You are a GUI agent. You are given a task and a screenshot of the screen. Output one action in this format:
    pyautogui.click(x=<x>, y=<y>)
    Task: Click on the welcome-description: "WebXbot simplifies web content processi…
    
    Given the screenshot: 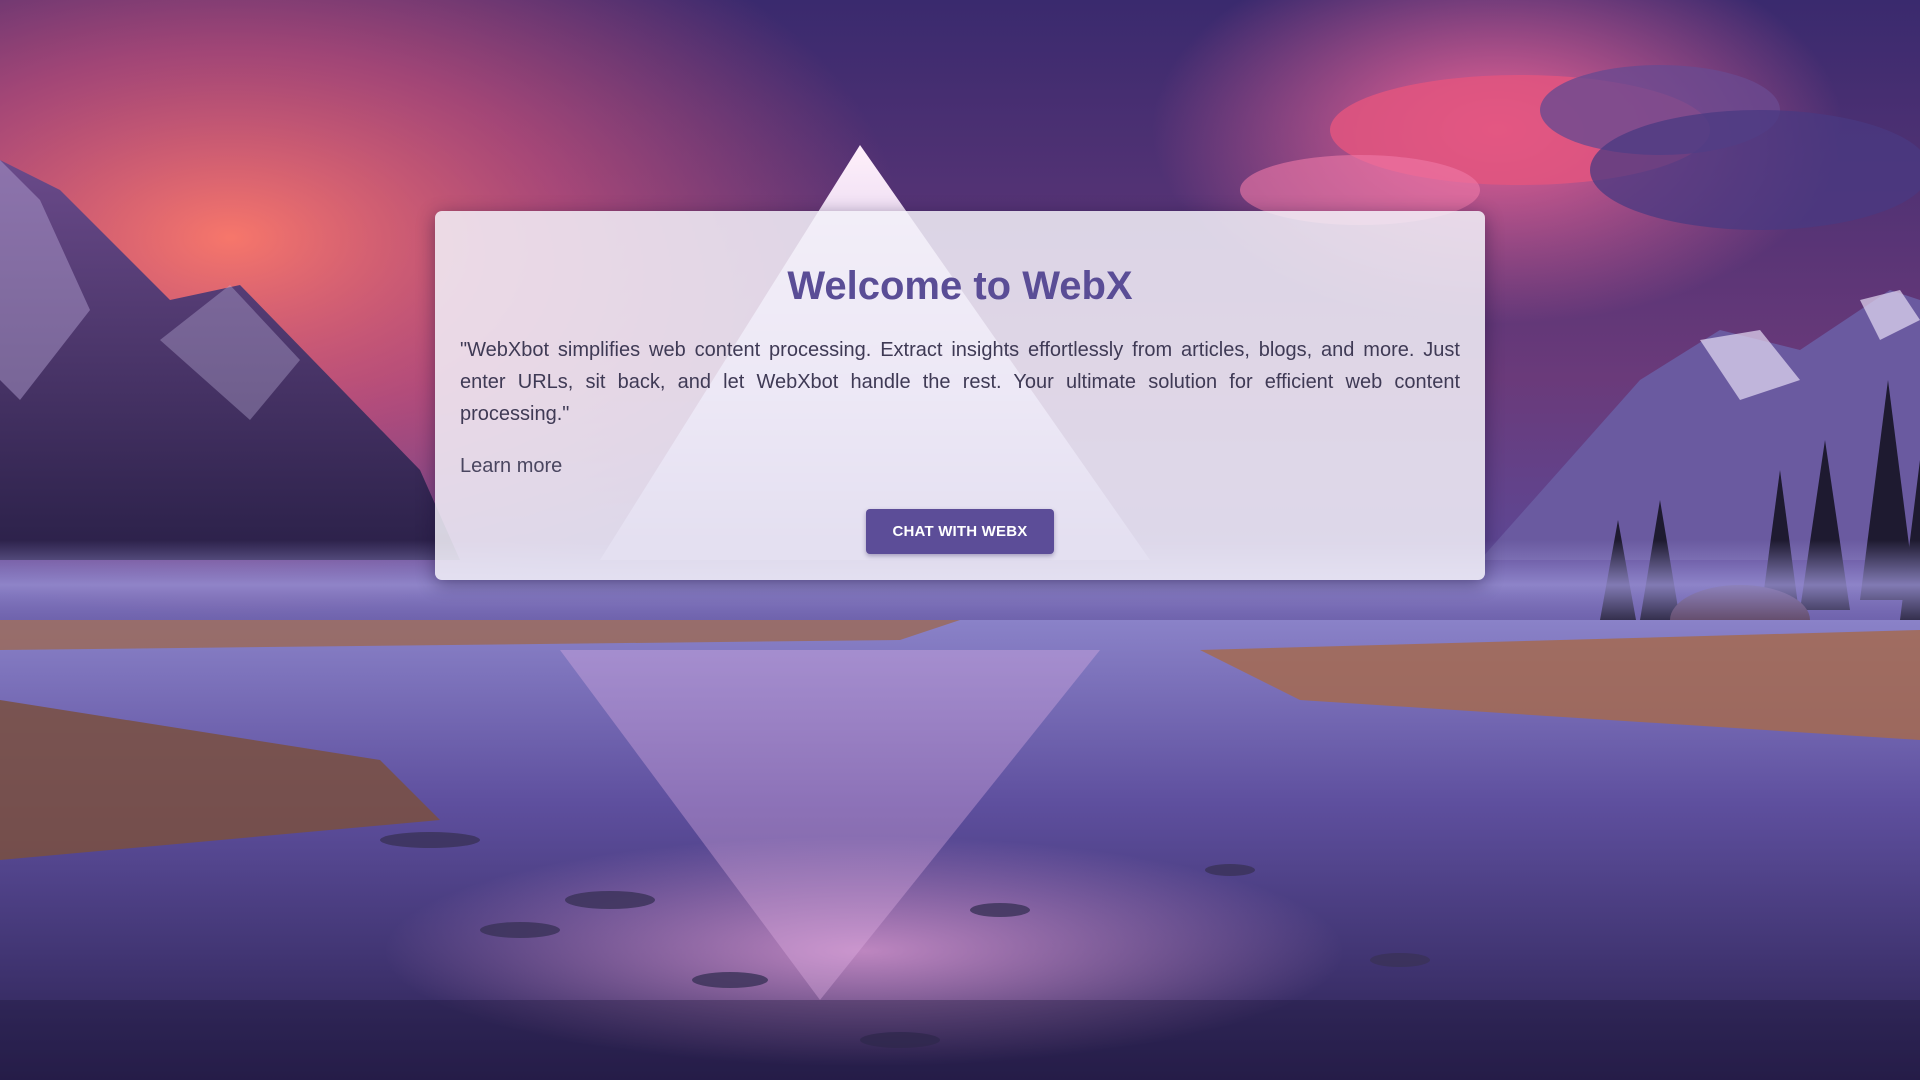 What is the action you would take?
    pyautogui.click(x=960, y=382)
    